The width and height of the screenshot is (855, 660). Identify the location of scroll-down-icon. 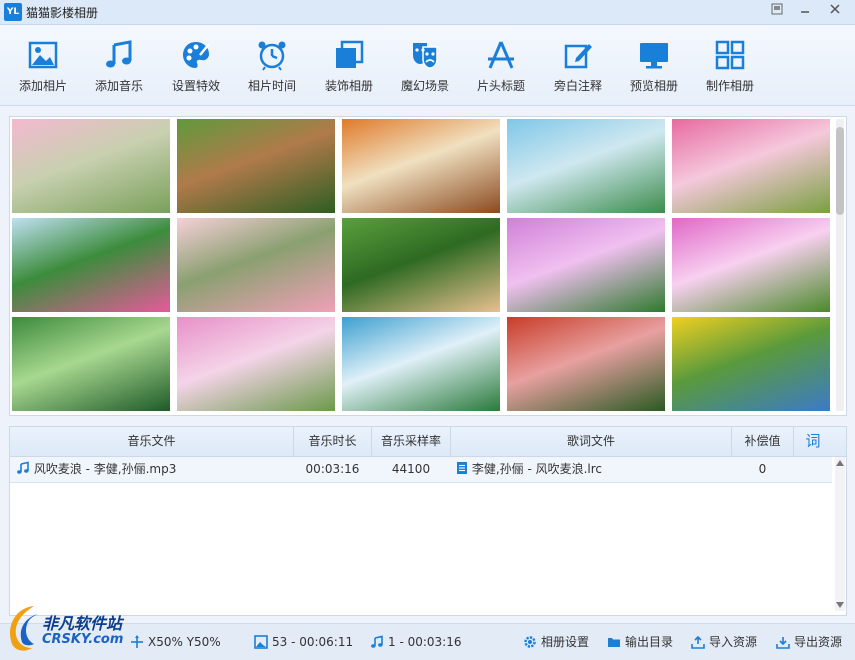
(840, 605).